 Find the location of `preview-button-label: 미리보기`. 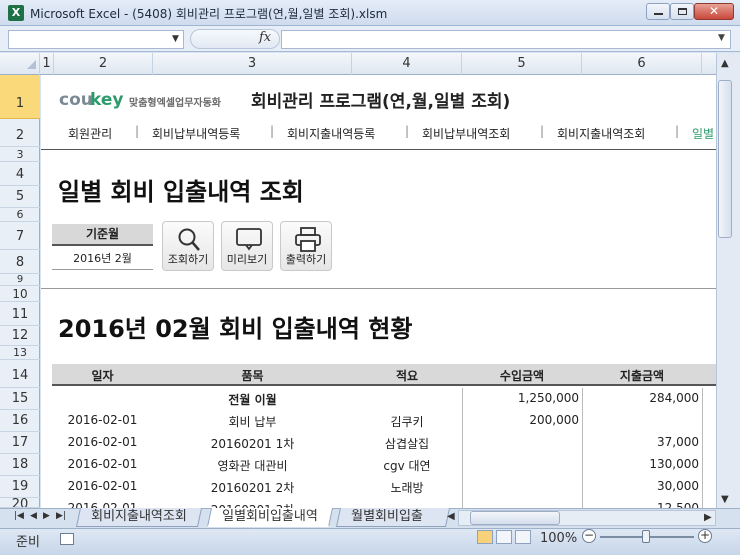

preview-button-label: 미리보기 is located at coordinates (247, 259).